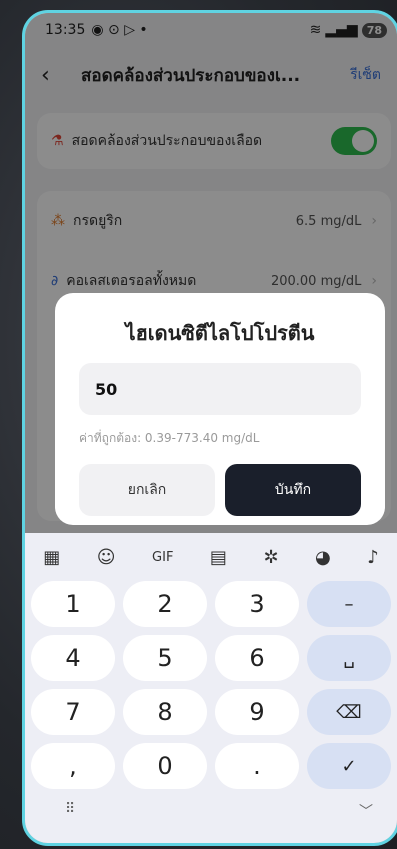  What do you see at coordinates (220, 490) in the screenshot?
I see `dialog-buttons: ยกเลิก บันทึก` at bounding box center [220, 490].